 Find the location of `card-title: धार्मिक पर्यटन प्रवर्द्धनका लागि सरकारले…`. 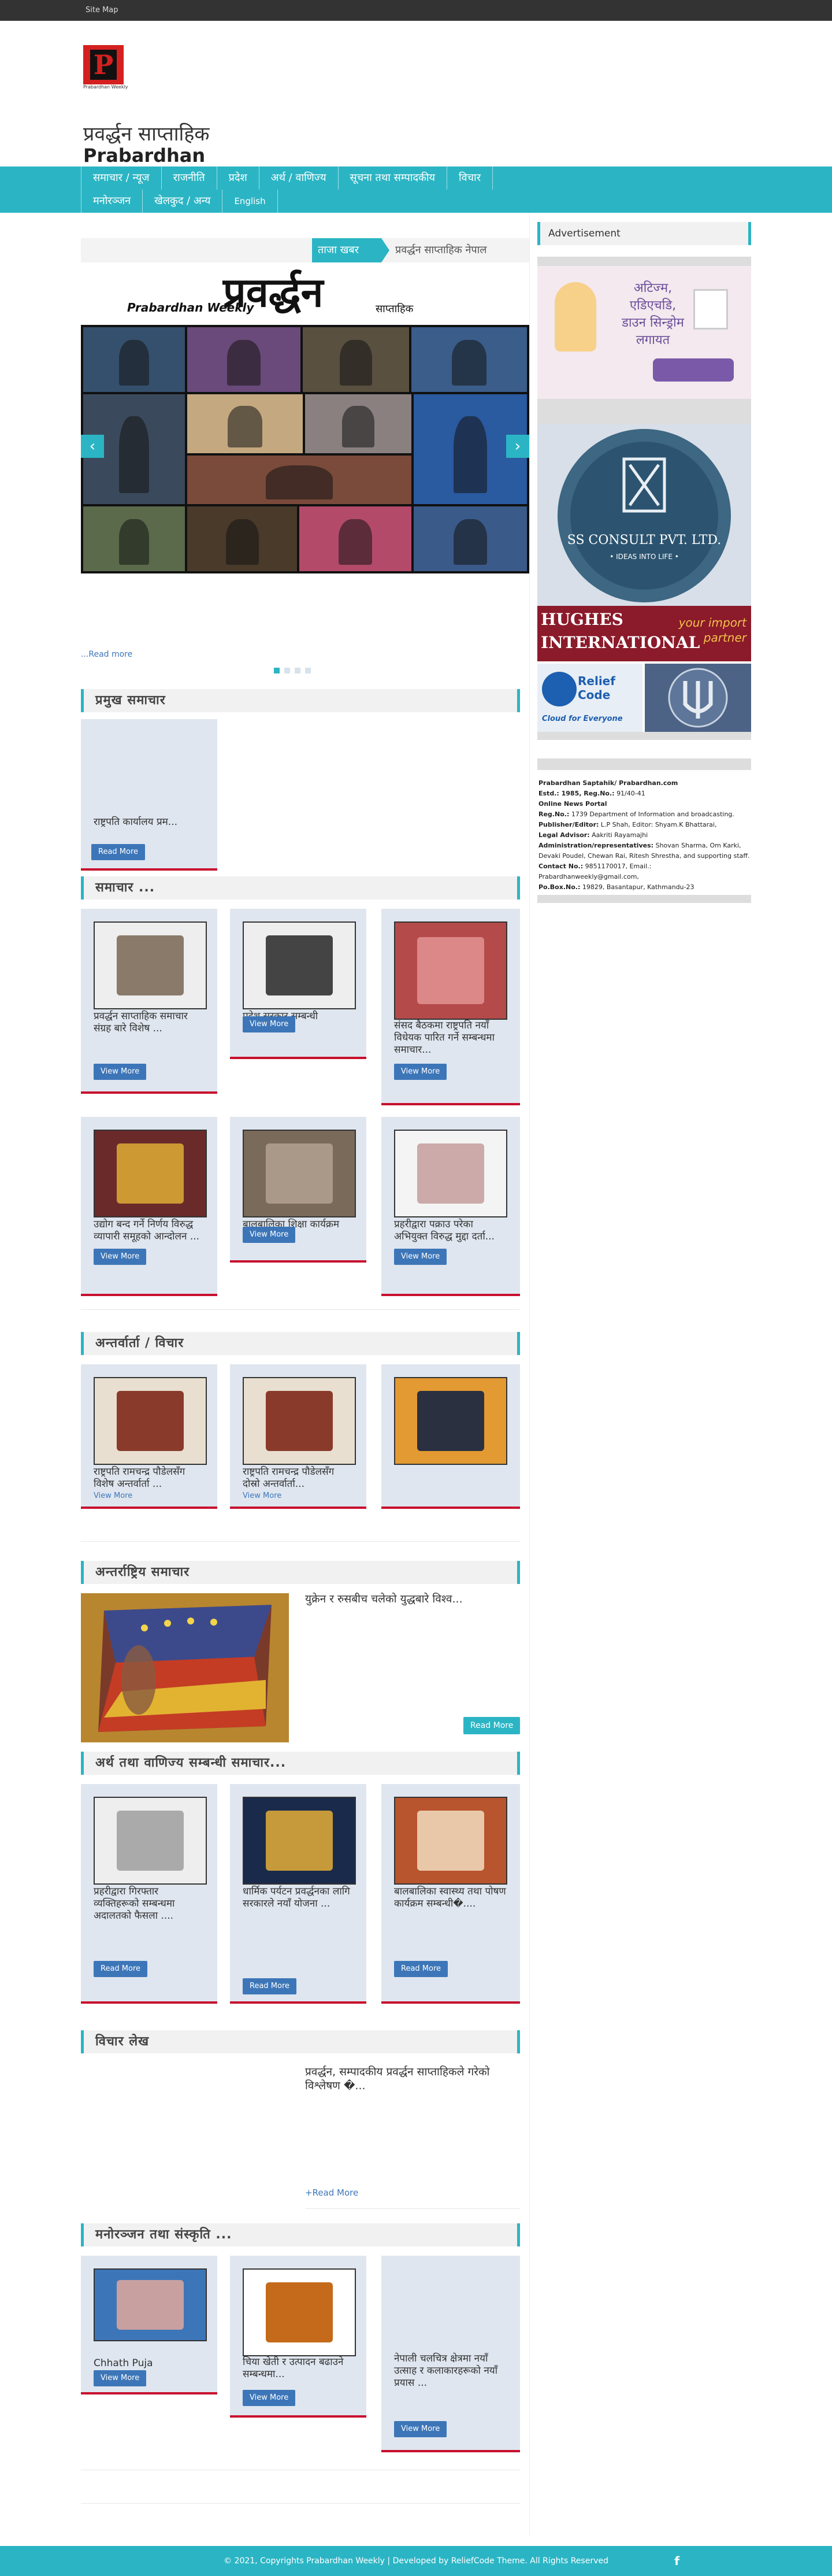

card-title: धार्मिक पर्यटन प्रवर्द्धनका लागि सरकारले… is located at coordinates (298, 1898).